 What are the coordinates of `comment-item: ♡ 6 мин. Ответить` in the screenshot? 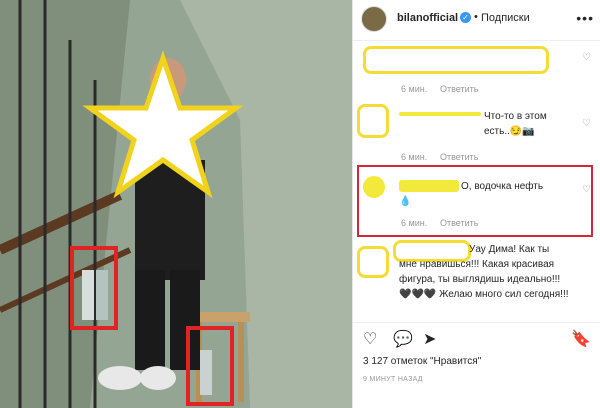 It's located at (476, 71).